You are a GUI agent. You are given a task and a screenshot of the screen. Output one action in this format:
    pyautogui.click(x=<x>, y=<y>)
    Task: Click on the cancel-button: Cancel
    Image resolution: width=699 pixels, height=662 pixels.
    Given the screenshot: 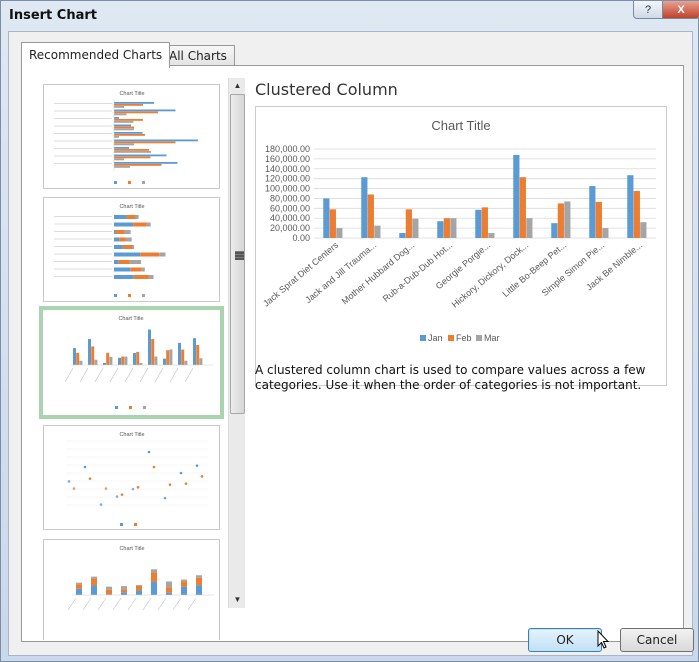 What is the action you would take?
    pyautogui.click(x=657, y=640)
    